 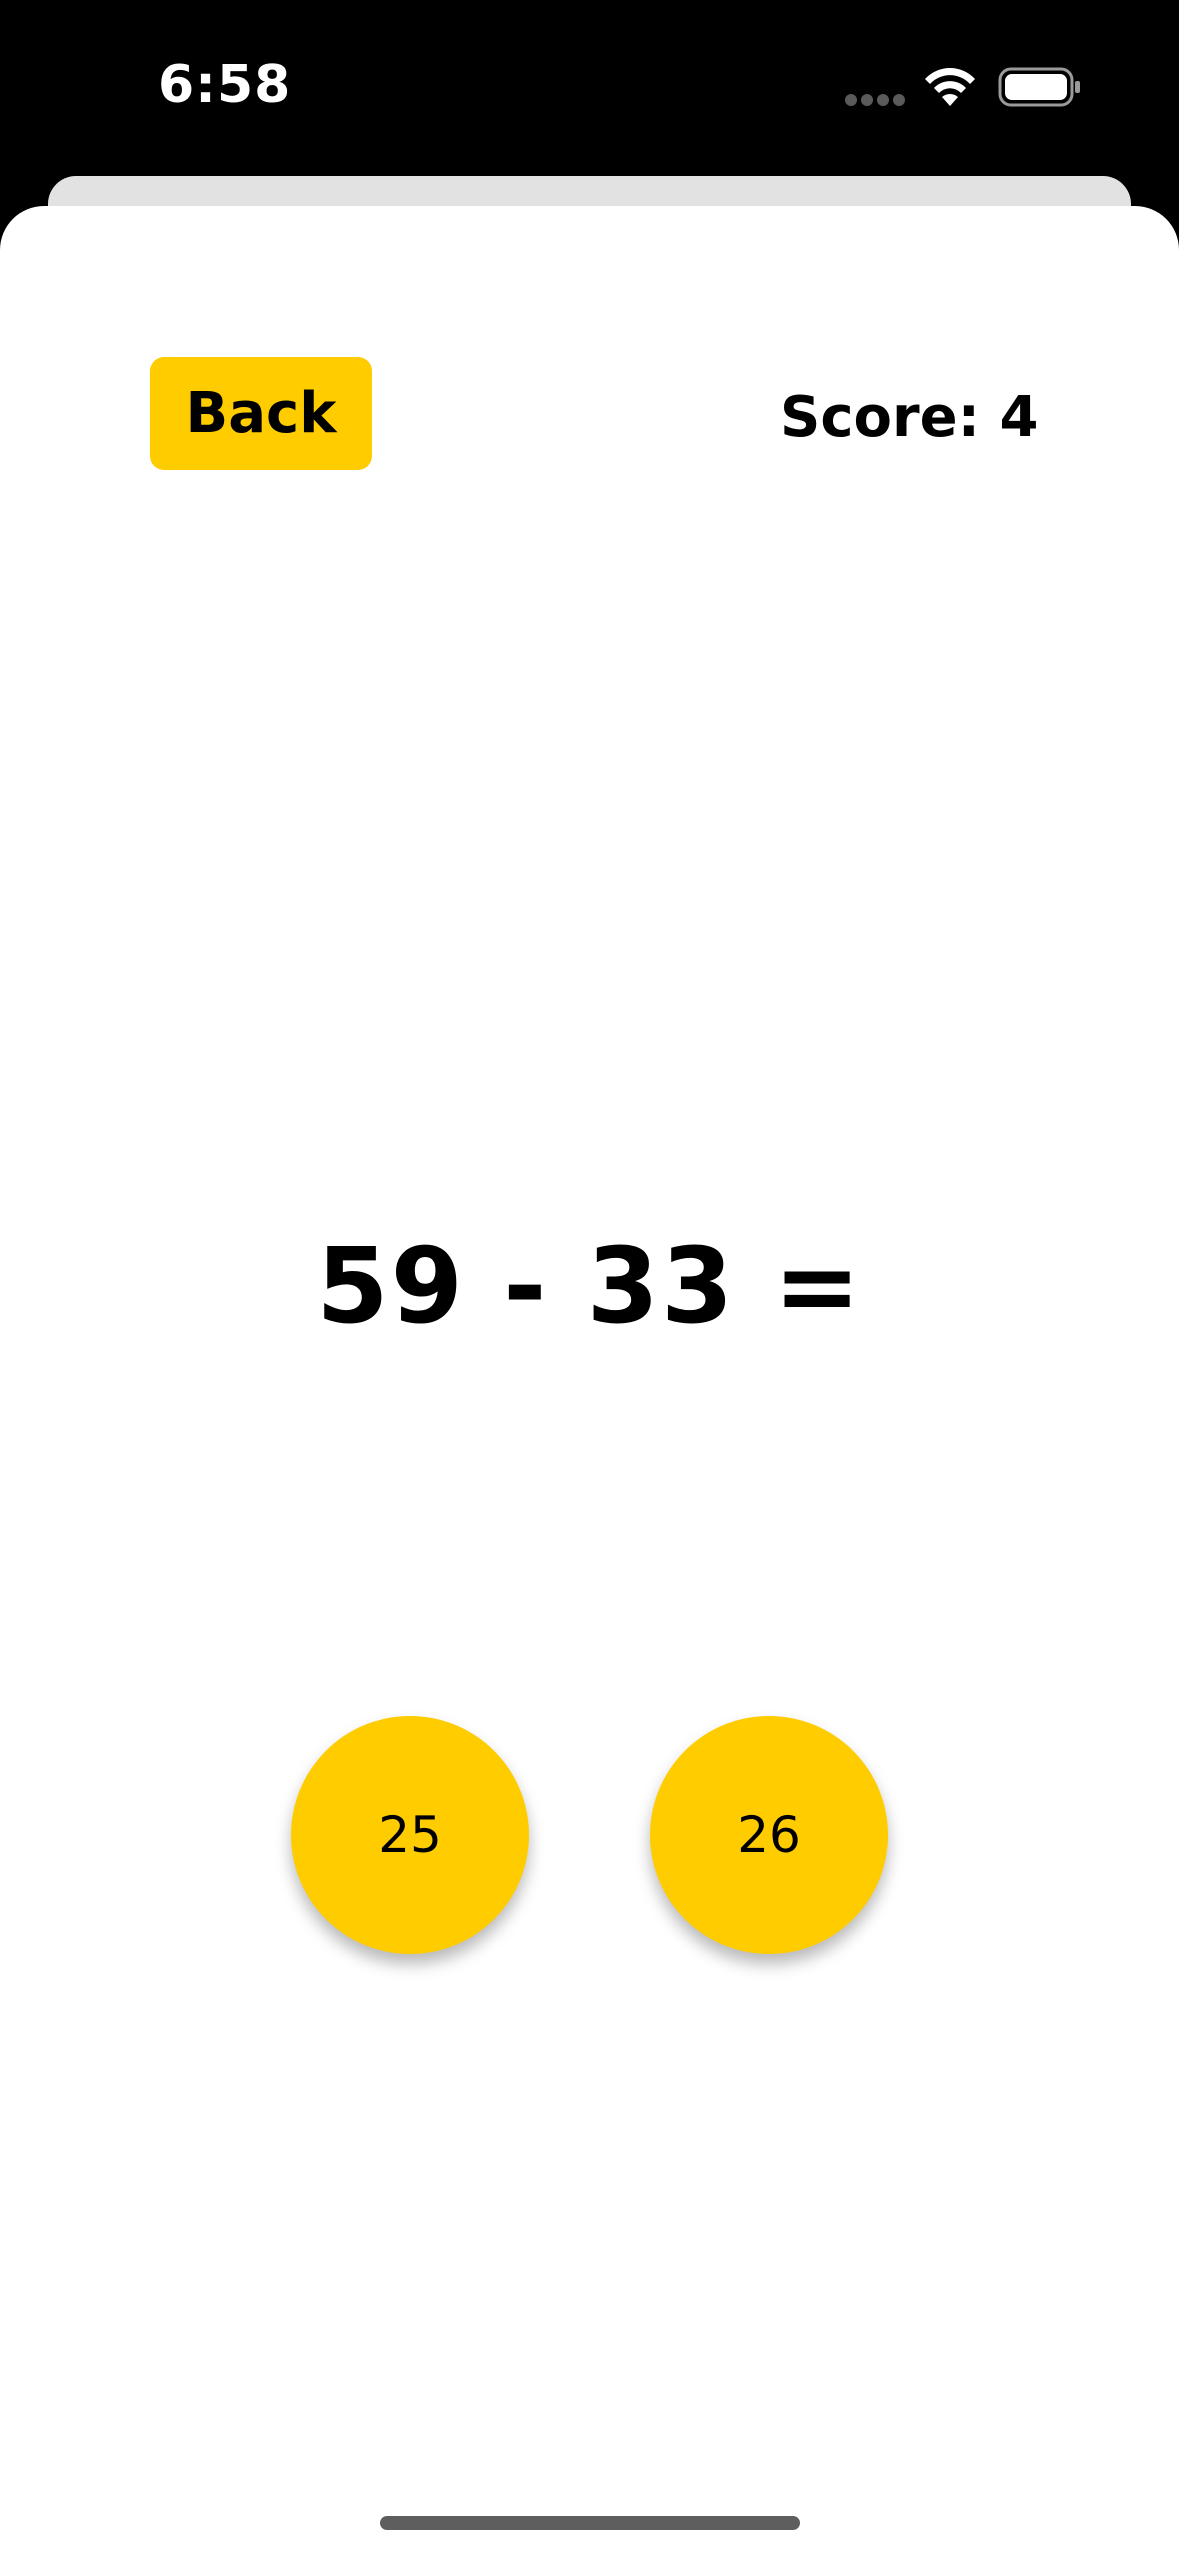 What do you see at coordinates (1039, 87) in the screenshot?
I see `battery-icon` at bounding box center [1039, 87].